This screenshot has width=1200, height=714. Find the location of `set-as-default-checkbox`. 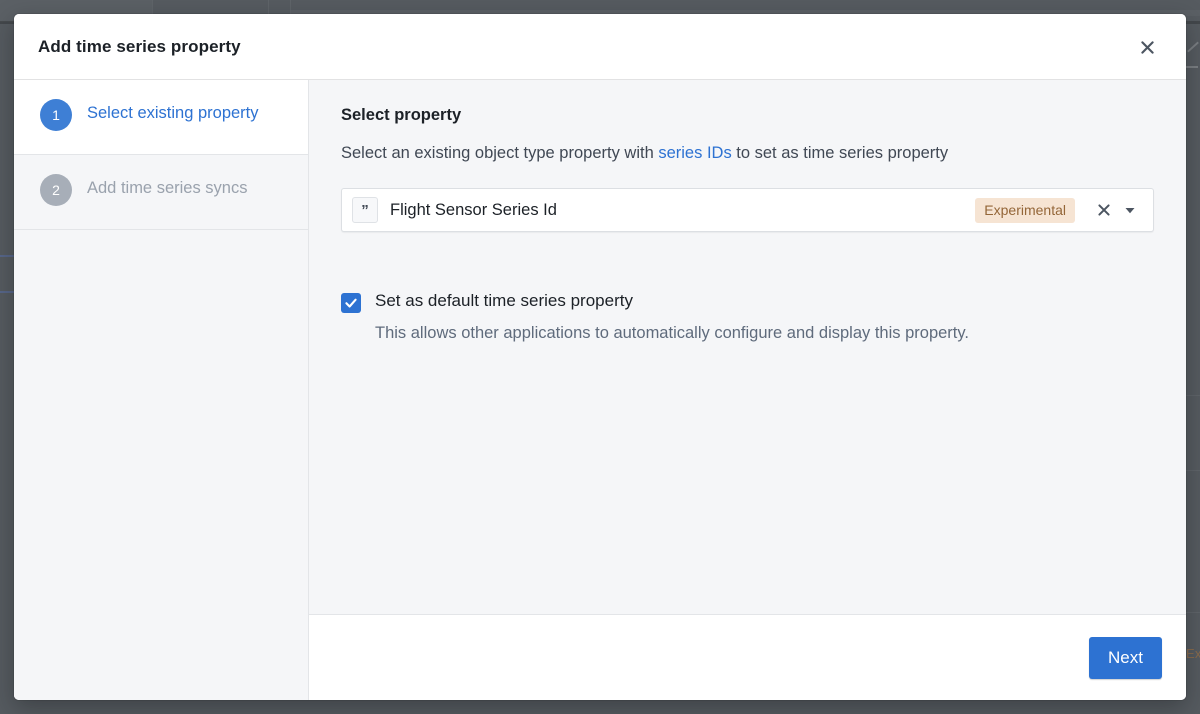

set-as-default-checkbox is located at coordinates (351, 303).